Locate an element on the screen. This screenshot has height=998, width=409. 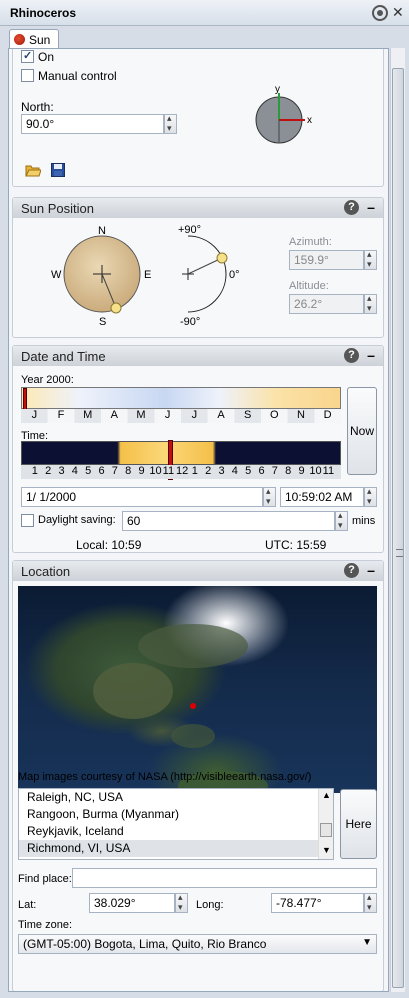
longitude-spinner is located at coordinates (370, 902).